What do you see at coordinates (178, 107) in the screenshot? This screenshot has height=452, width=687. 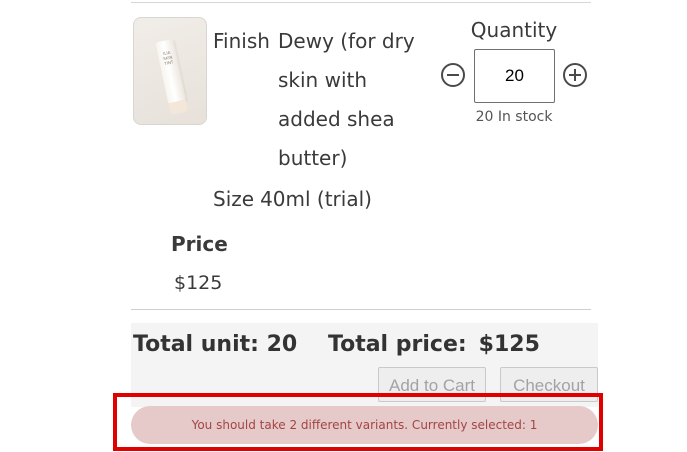 I see `tube-cap` at bounding box center [178, 107].